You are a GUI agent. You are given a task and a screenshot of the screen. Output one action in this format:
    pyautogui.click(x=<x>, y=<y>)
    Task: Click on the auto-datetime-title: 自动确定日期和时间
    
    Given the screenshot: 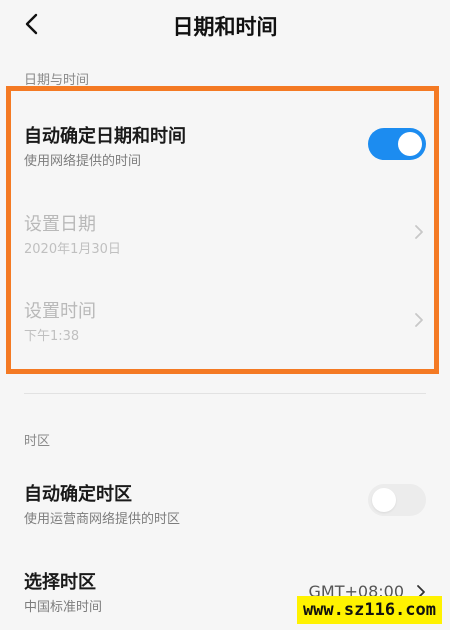 What is the action you would take?
    pyautogui.click(x=105, y=136)
    